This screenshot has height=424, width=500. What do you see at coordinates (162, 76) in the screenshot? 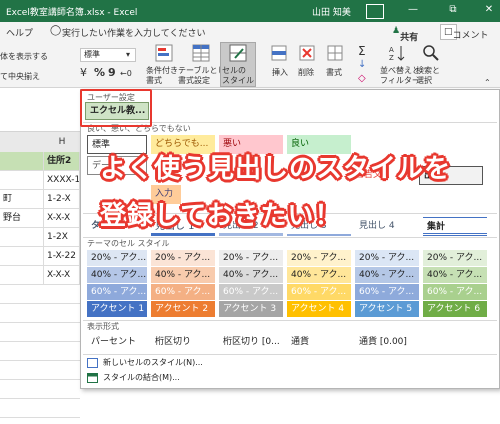
I see `conditional-format-label: 条件付き 書式` at bounding box center [162, 76].